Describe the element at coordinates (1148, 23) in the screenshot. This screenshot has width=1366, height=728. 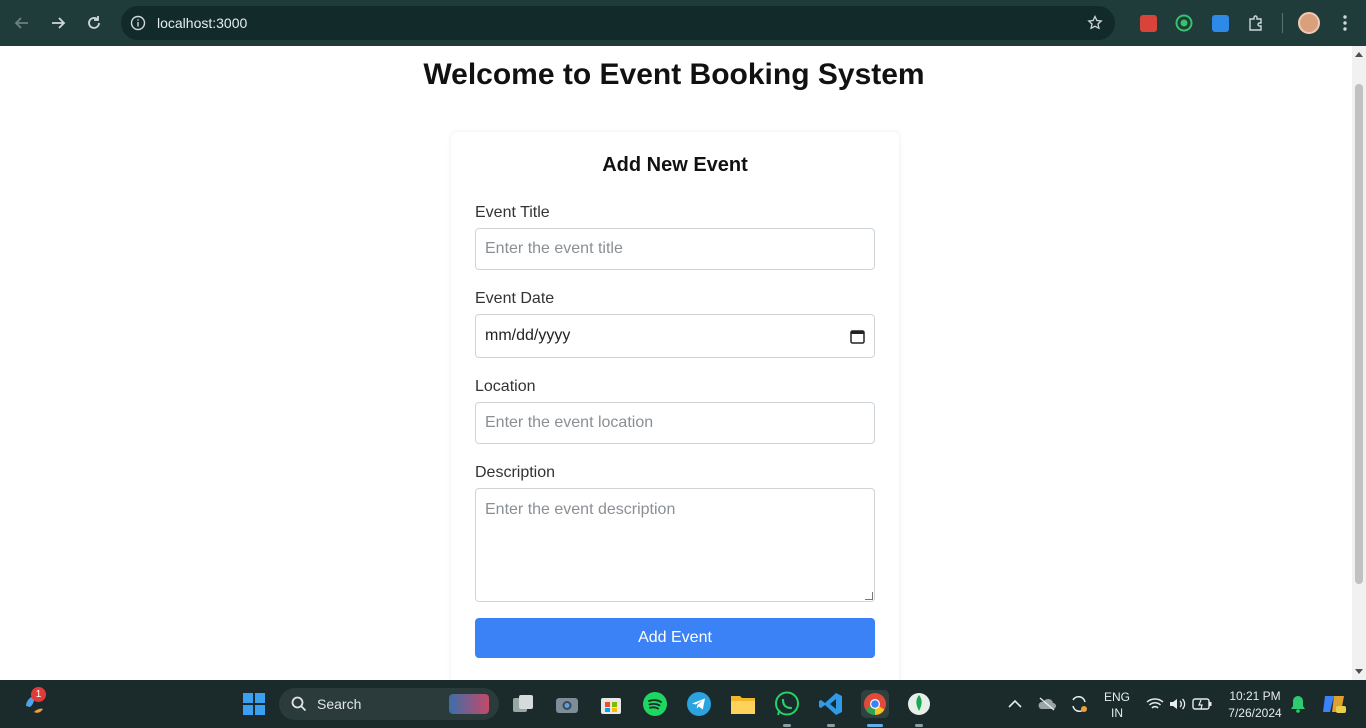
I see `extension-red-icon` at that location.